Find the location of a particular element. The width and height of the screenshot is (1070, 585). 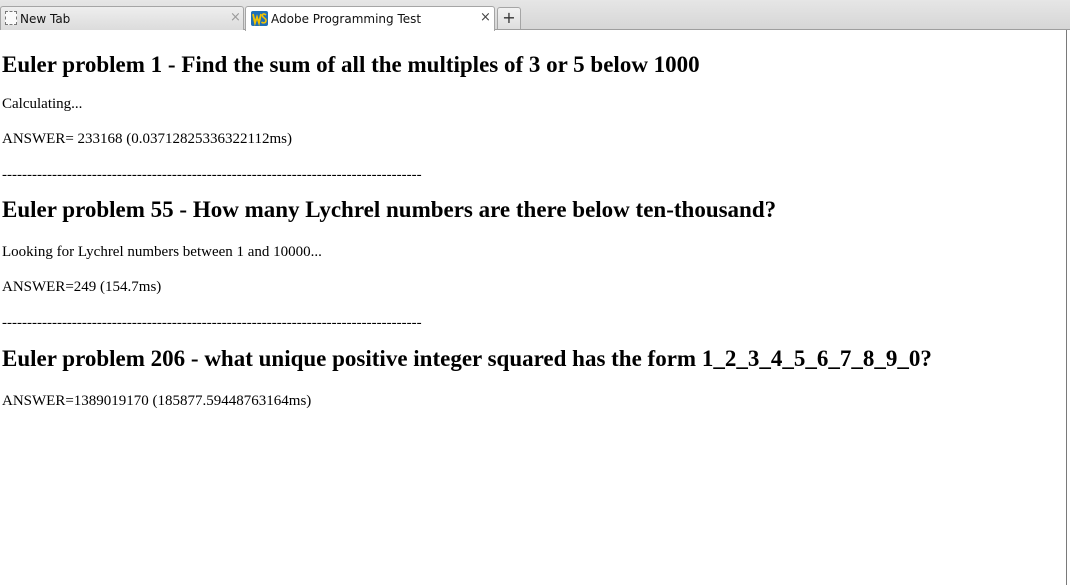

window-right-edge is located at coordinates (1068, 307).